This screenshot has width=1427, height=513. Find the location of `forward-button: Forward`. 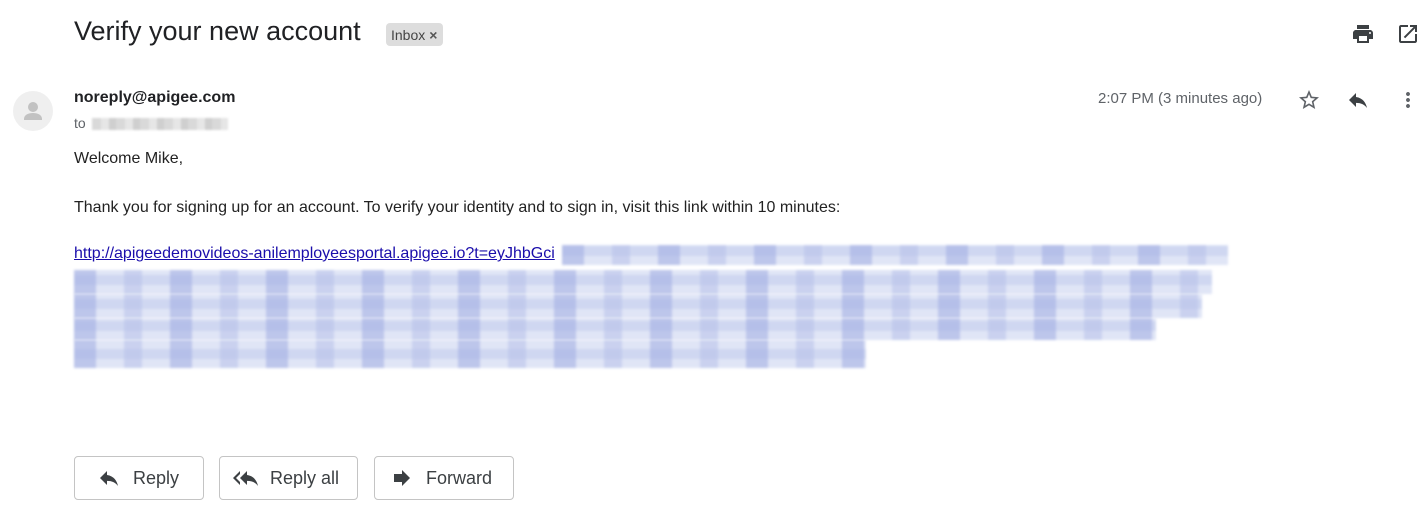

forward-button: Forward is located at coordinates (444, 478).